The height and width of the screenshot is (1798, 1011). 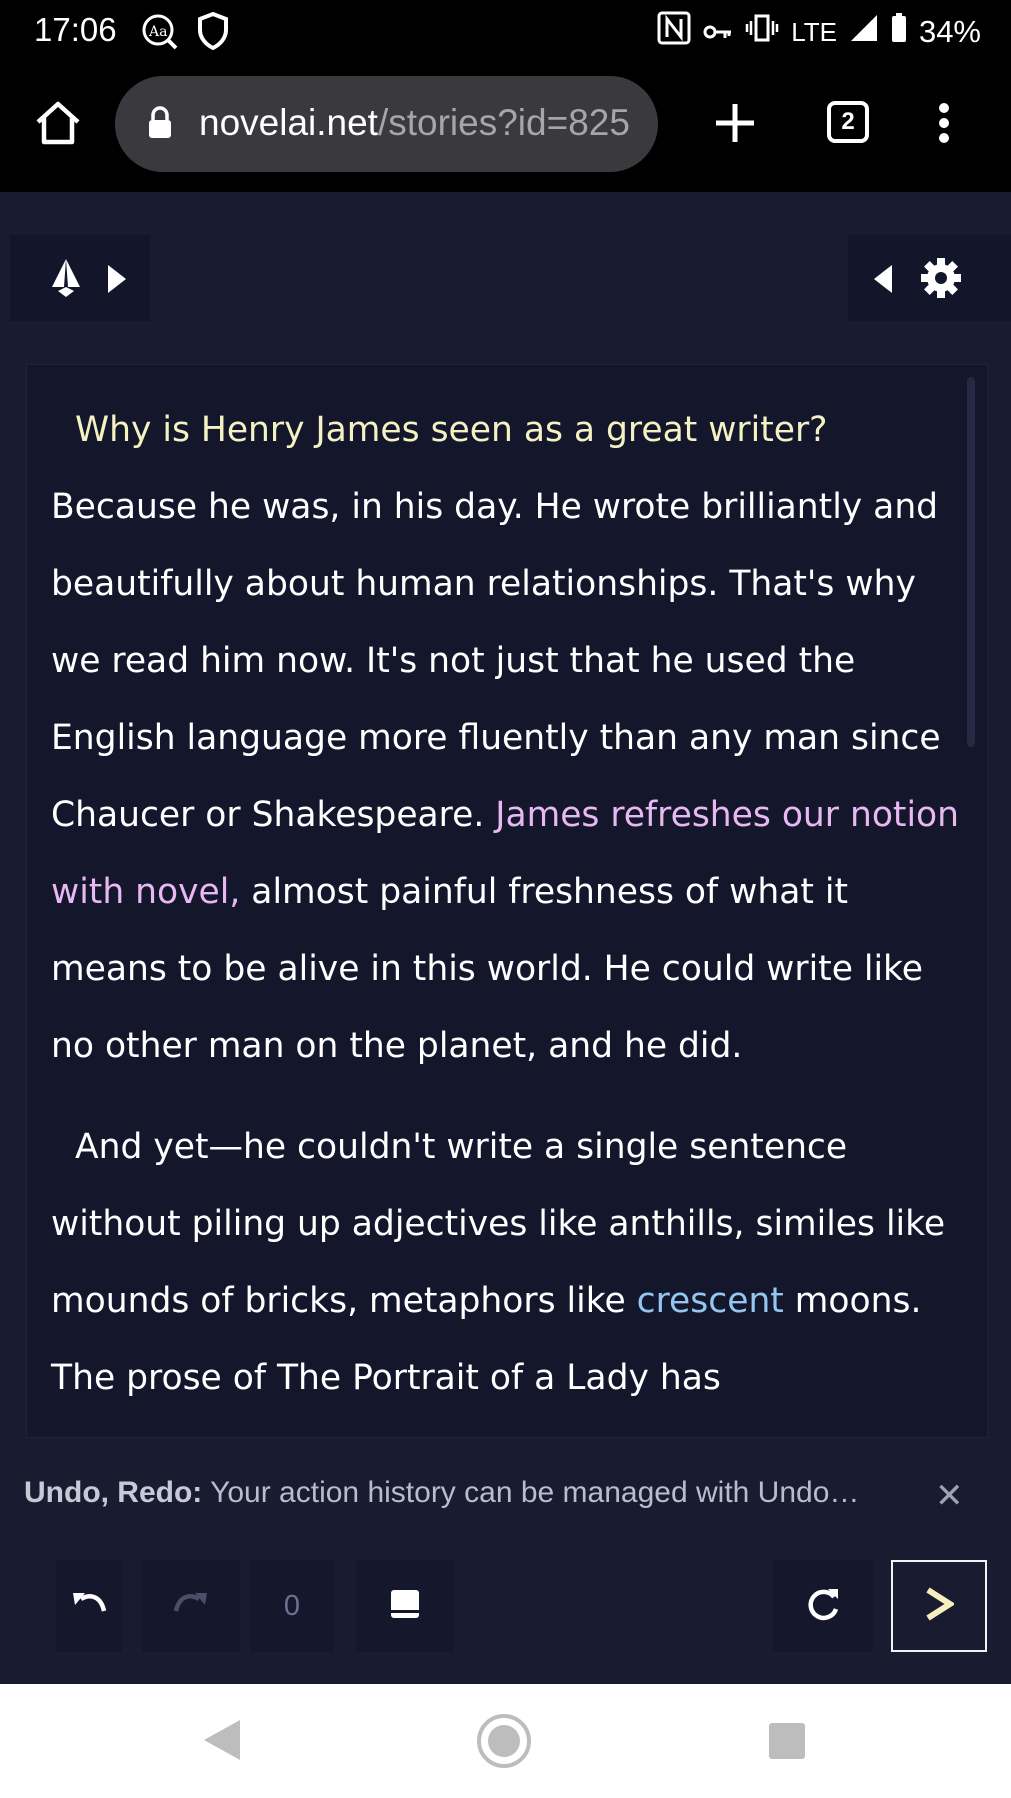 I want to click on tip-title: Undo, Redo:, so click(x=113, y=1492).